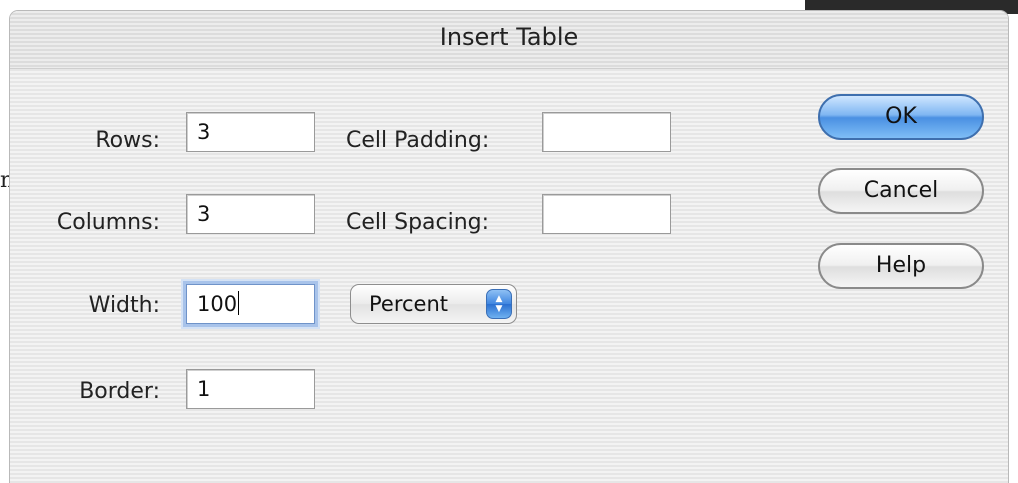  Describe the element at coordinates (108, 222) in the screenshot. I see `columns-label: Columns:` at that location.